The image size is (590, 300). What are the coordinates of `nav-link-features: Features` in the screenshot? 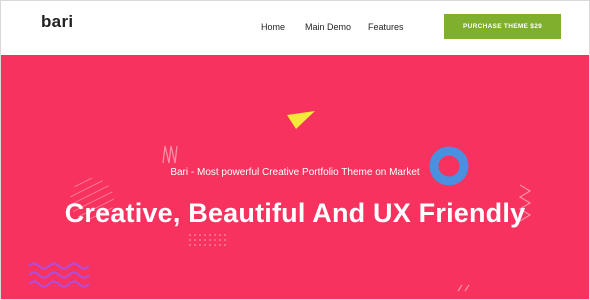 It's located at (386, 27).